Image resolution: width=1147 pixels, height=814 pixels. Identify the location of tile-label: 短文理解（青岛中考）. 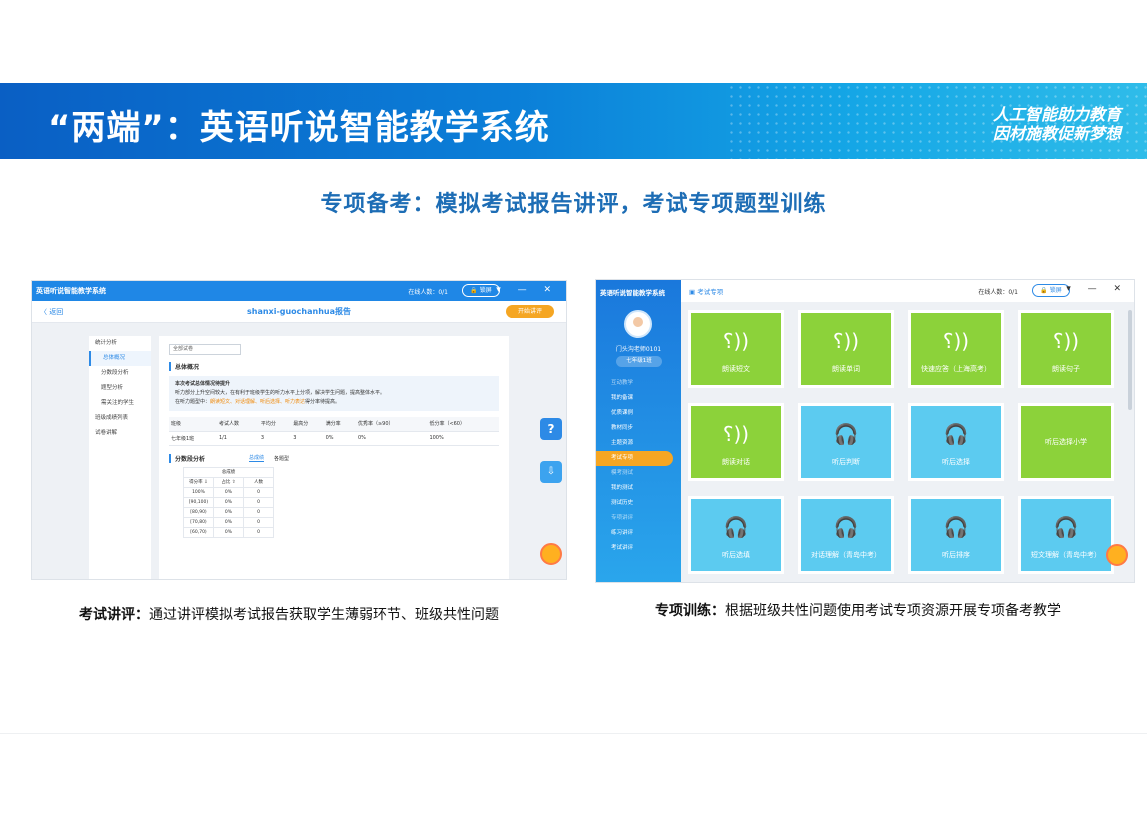
(1066, 555).